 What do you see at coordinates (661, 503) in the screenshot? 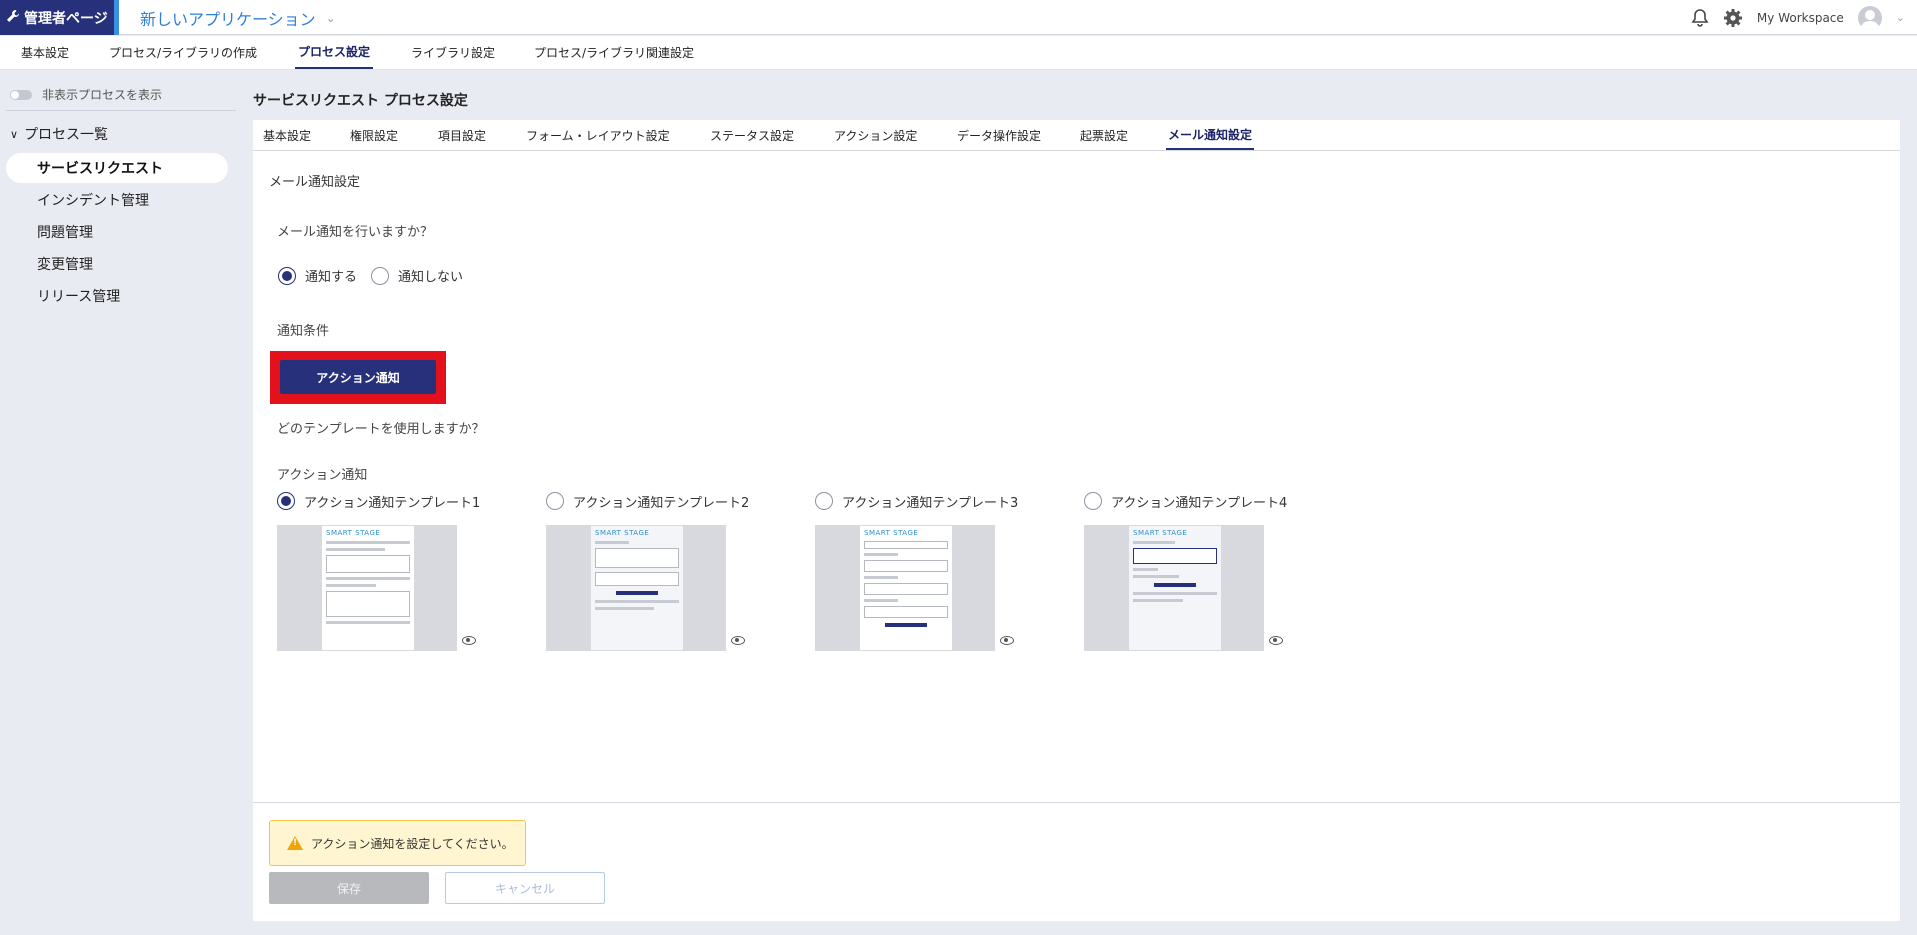
I see `template-label-2: アクション通知テンプレート2` at bounding box center [661, 503].